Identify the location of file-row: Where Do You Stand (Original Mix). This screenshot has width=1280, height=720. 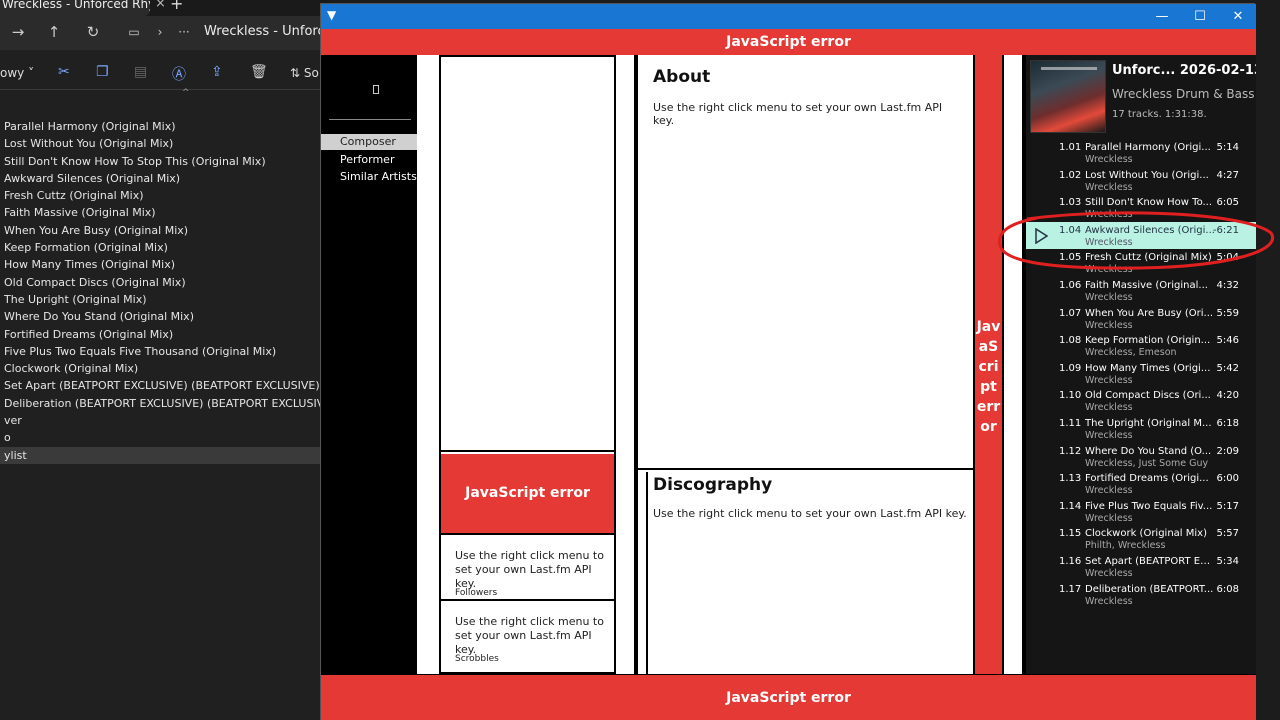
(165, 316).